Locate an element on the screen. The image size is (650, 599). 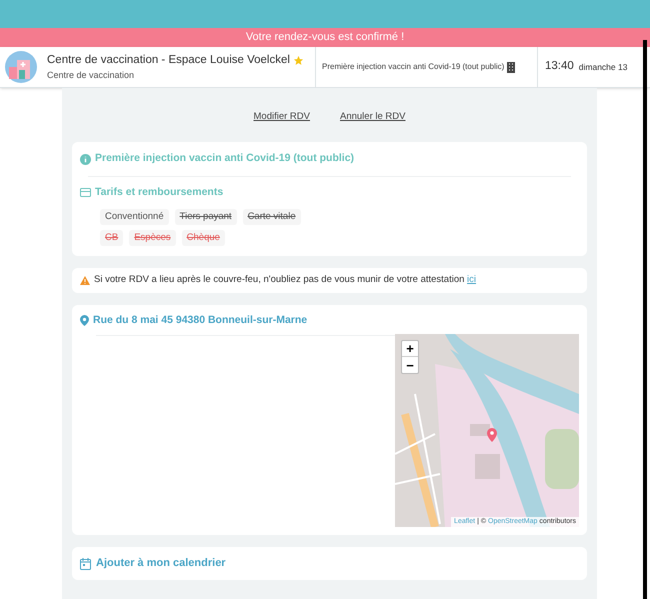
payment-tag: Chèque is located at coordinates (203, 238).